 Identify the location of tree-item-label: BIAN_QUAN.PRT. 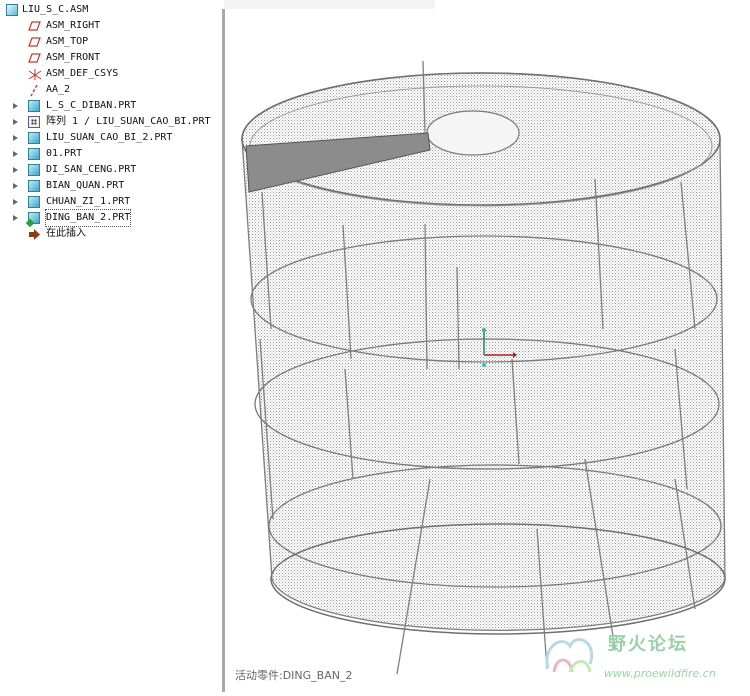
(85, 185).